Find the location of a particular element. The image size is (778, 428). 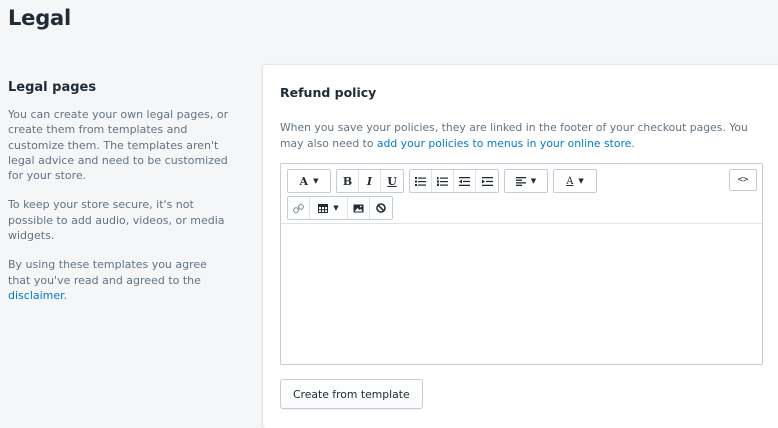

font-dropdown: A ▼ is located at coordinates (309, 181).